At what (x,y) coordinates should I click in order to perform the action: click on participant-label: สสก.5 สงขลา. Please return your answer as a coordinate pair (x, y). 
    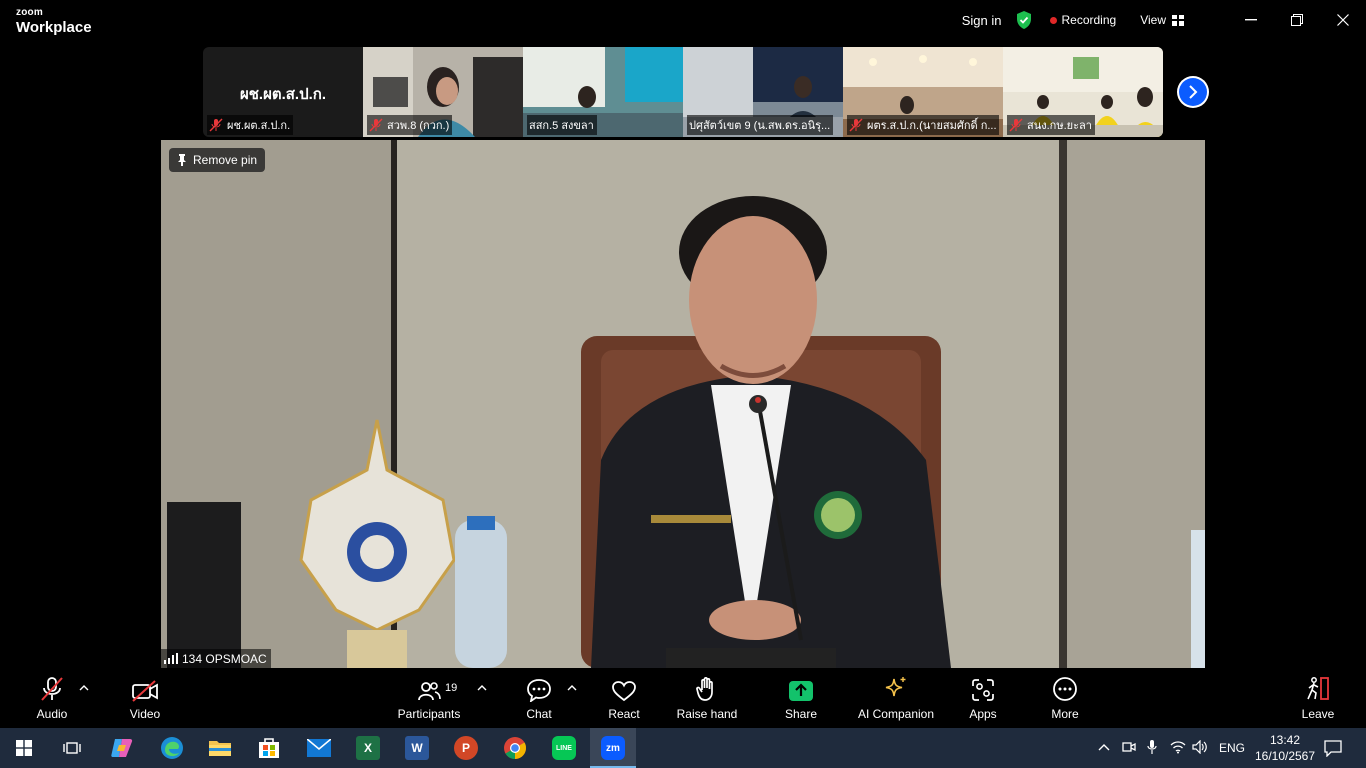
    Looking at the image, I should click on (562, 125).